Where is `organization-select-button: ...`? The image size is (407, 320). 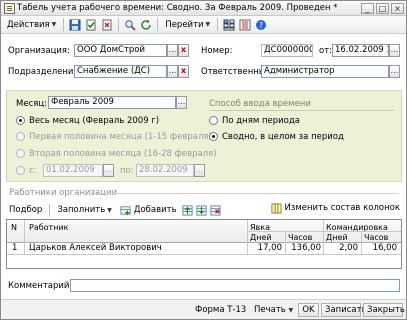
organization-select-button: ... is located at coordinates (172, 50).